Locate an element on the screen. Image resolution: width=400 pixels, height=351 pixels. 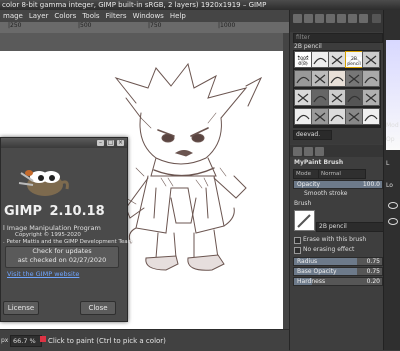
opacity-value: 100.0 is located at coordinates (371, 184).